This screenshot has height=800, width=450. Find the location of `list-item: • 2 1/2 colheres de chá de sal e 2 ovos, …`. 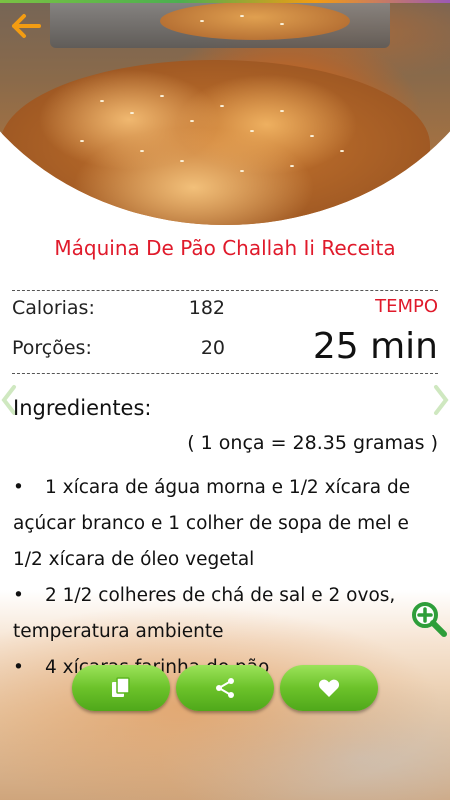

list-item: • 2 1/2 colheres de chá de sal e 2 ovos, … is located at coordinates (225, 614).